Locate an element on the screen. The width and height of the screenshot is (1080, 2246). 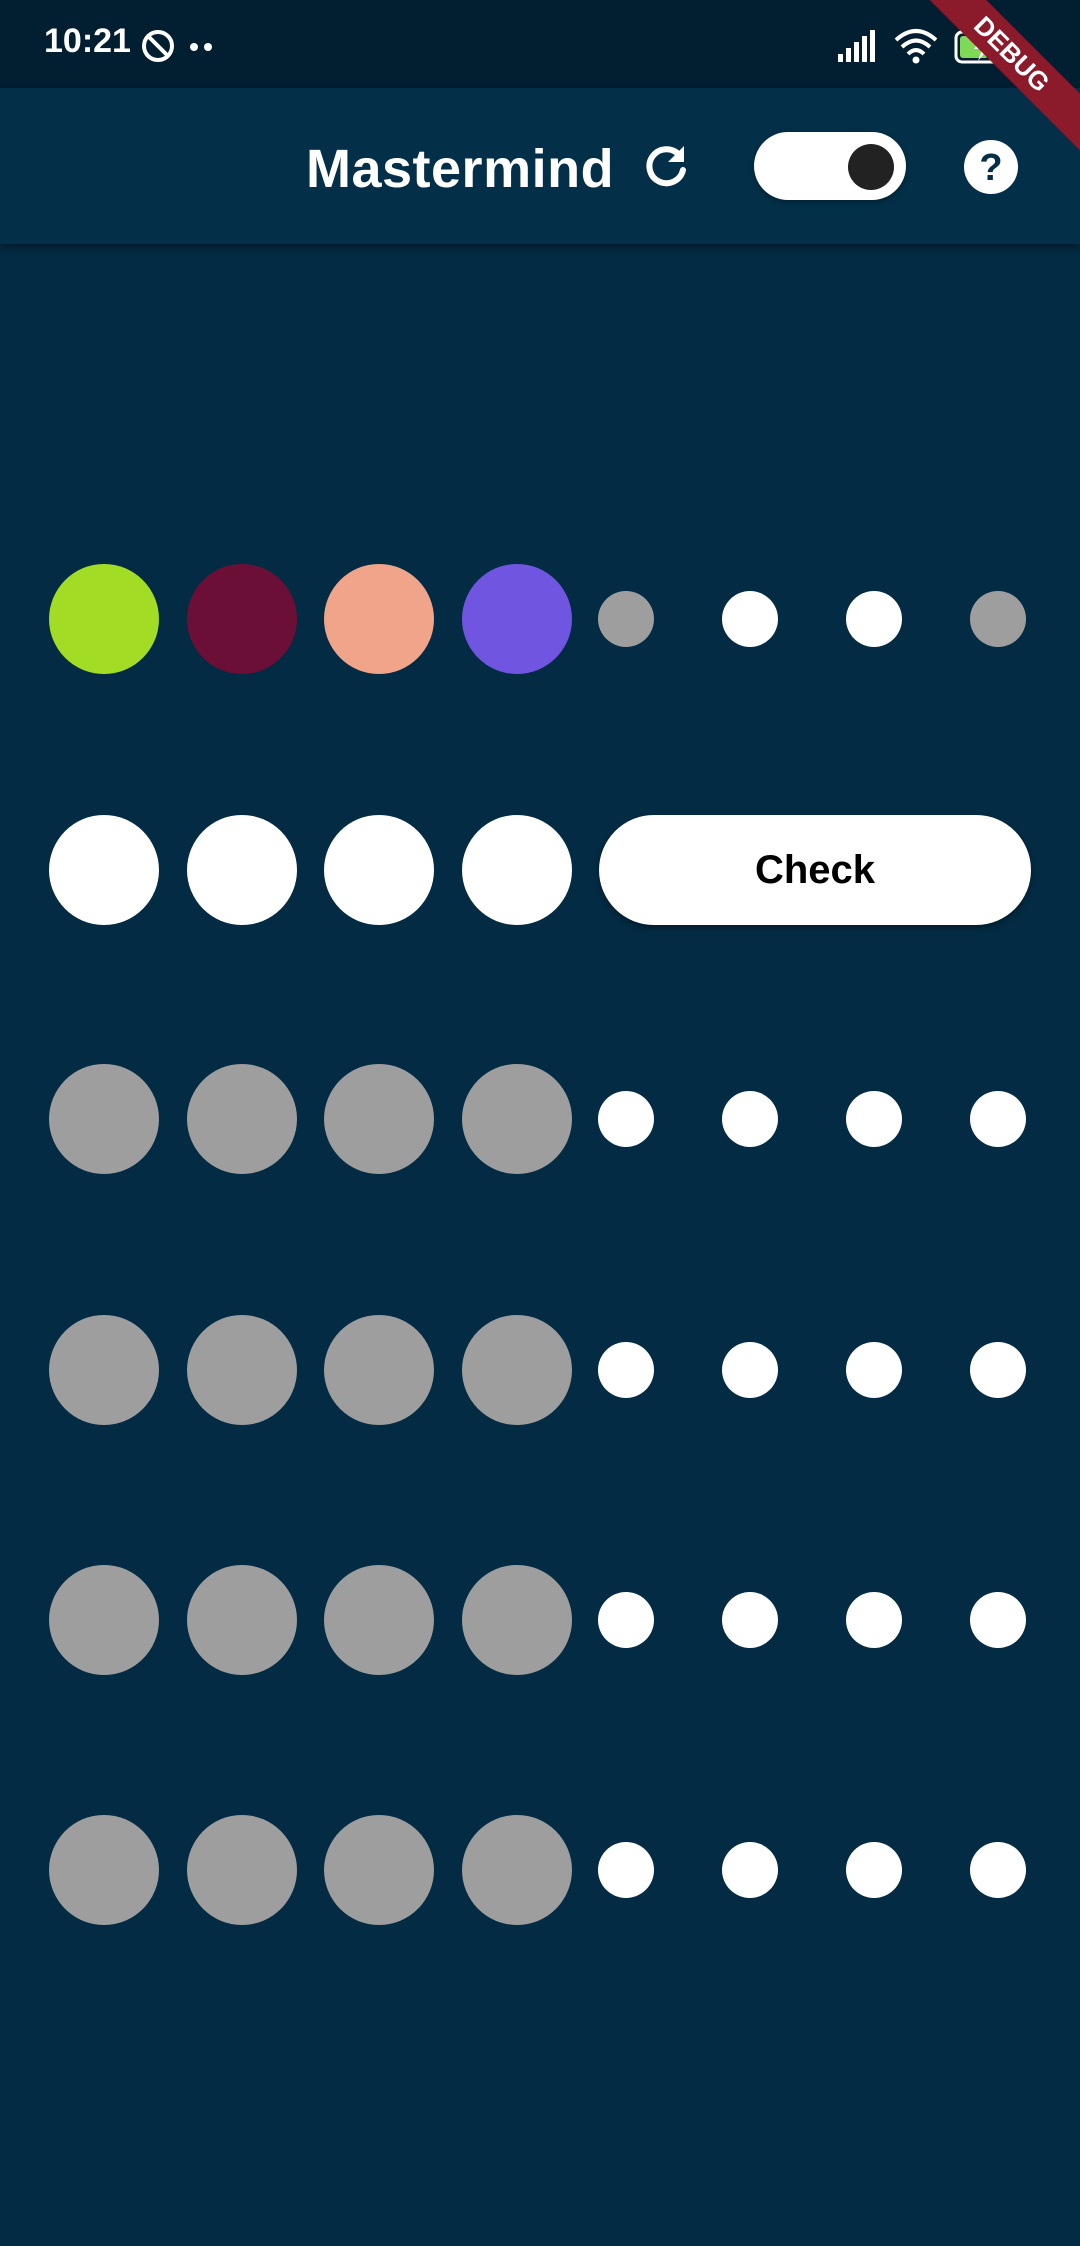
status-bar: 10:21 is located at coordinates (540, 44).